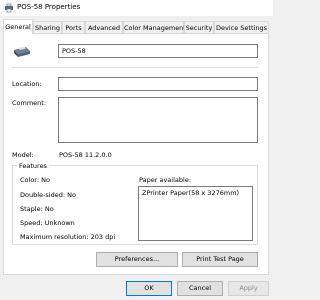 This screenshot has width=320, height=300. Describe the element at coordinates (23, 155) in the screenshot. I see `model-label: Model:` at that location.